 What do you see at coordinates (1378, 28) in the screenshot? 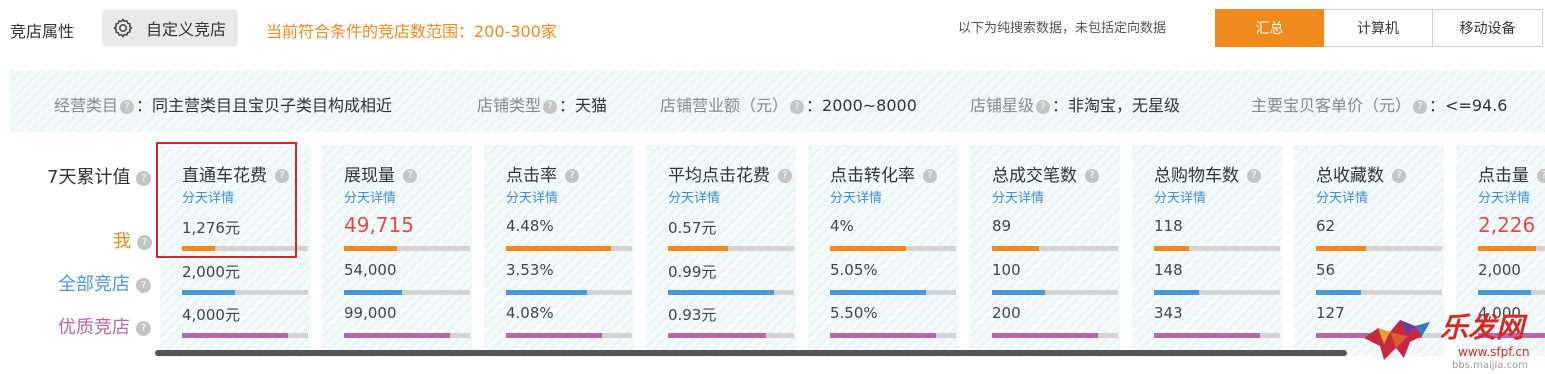
I see `tab-computer: 计算机` at bounding box center [1378, 28].